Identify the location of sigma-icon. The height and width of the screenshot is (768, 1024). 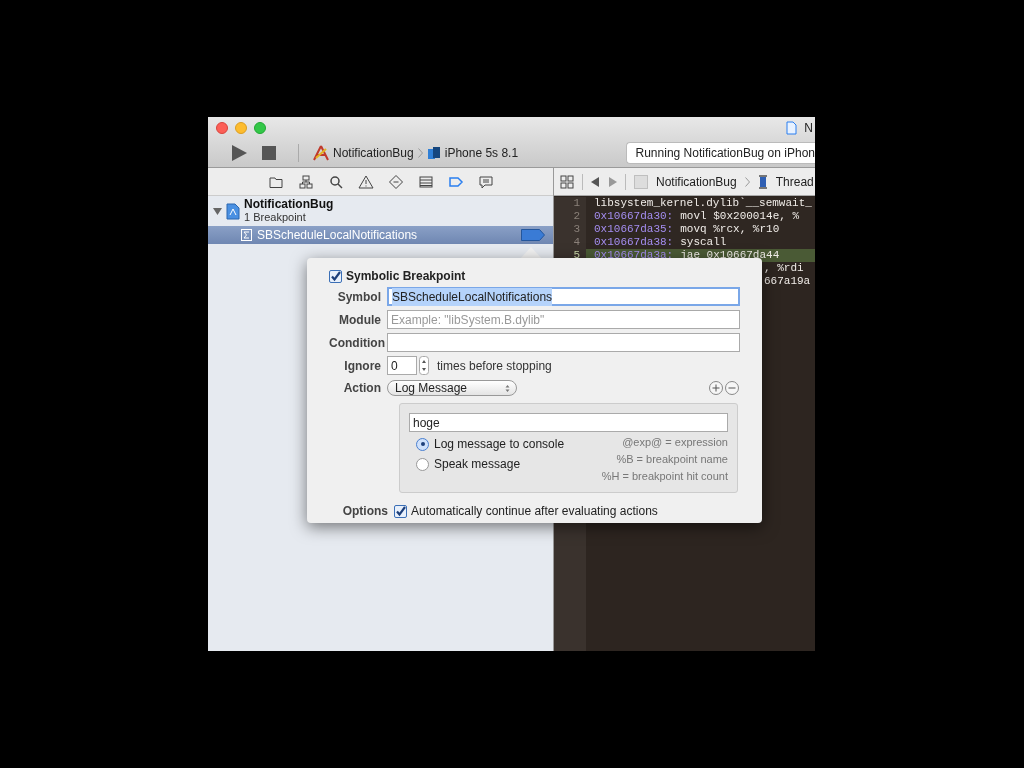
(246, 235).